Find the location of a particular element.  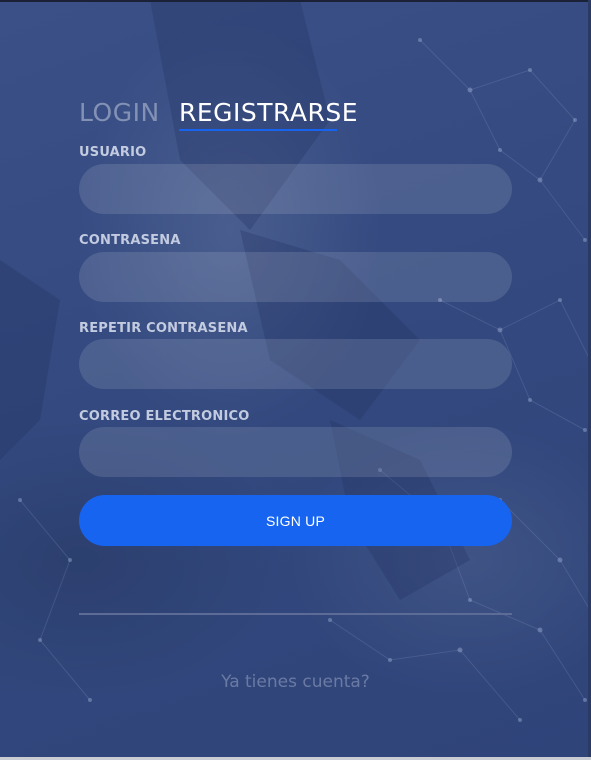

active-tab-indicator is located at coordinates (258, 130).